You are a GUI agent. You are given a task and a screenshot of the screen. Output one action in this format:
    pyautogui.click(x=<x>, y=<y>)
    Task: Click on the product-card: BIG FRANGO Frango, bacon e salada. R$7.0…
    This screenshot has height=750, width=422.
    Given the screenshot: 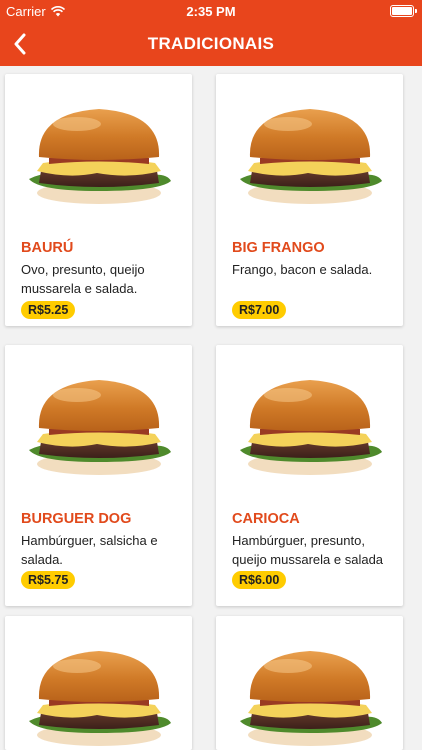 What is the action you would take?
    pyautogui.click(x=309, y=200)
    